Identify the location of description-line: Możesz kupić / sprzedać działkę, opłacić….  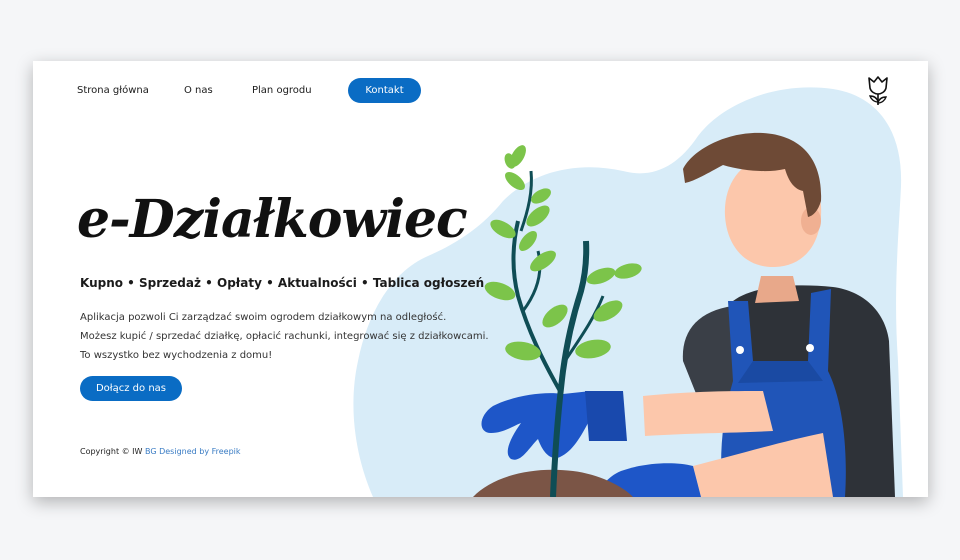
(284, 336).